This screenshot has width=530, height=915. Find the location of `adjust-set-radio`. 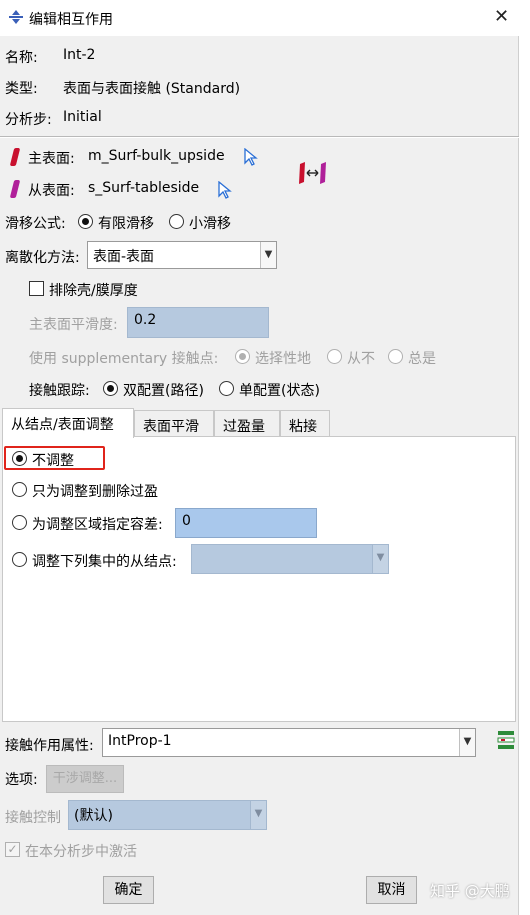

adjust-set-radio is located at coordinates (19, 559).